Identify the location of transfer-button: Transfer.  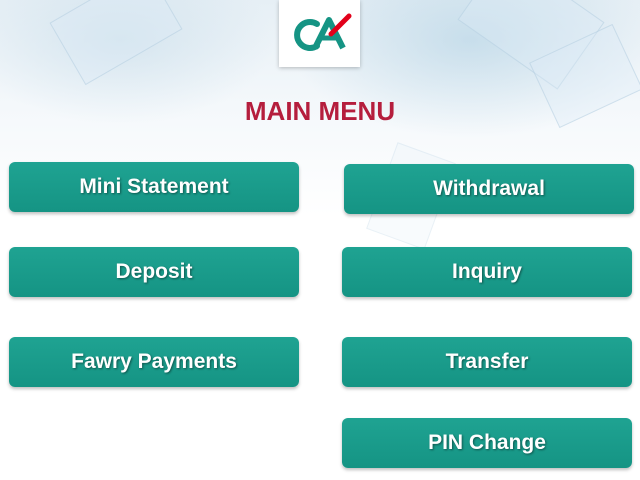
(487, 362).